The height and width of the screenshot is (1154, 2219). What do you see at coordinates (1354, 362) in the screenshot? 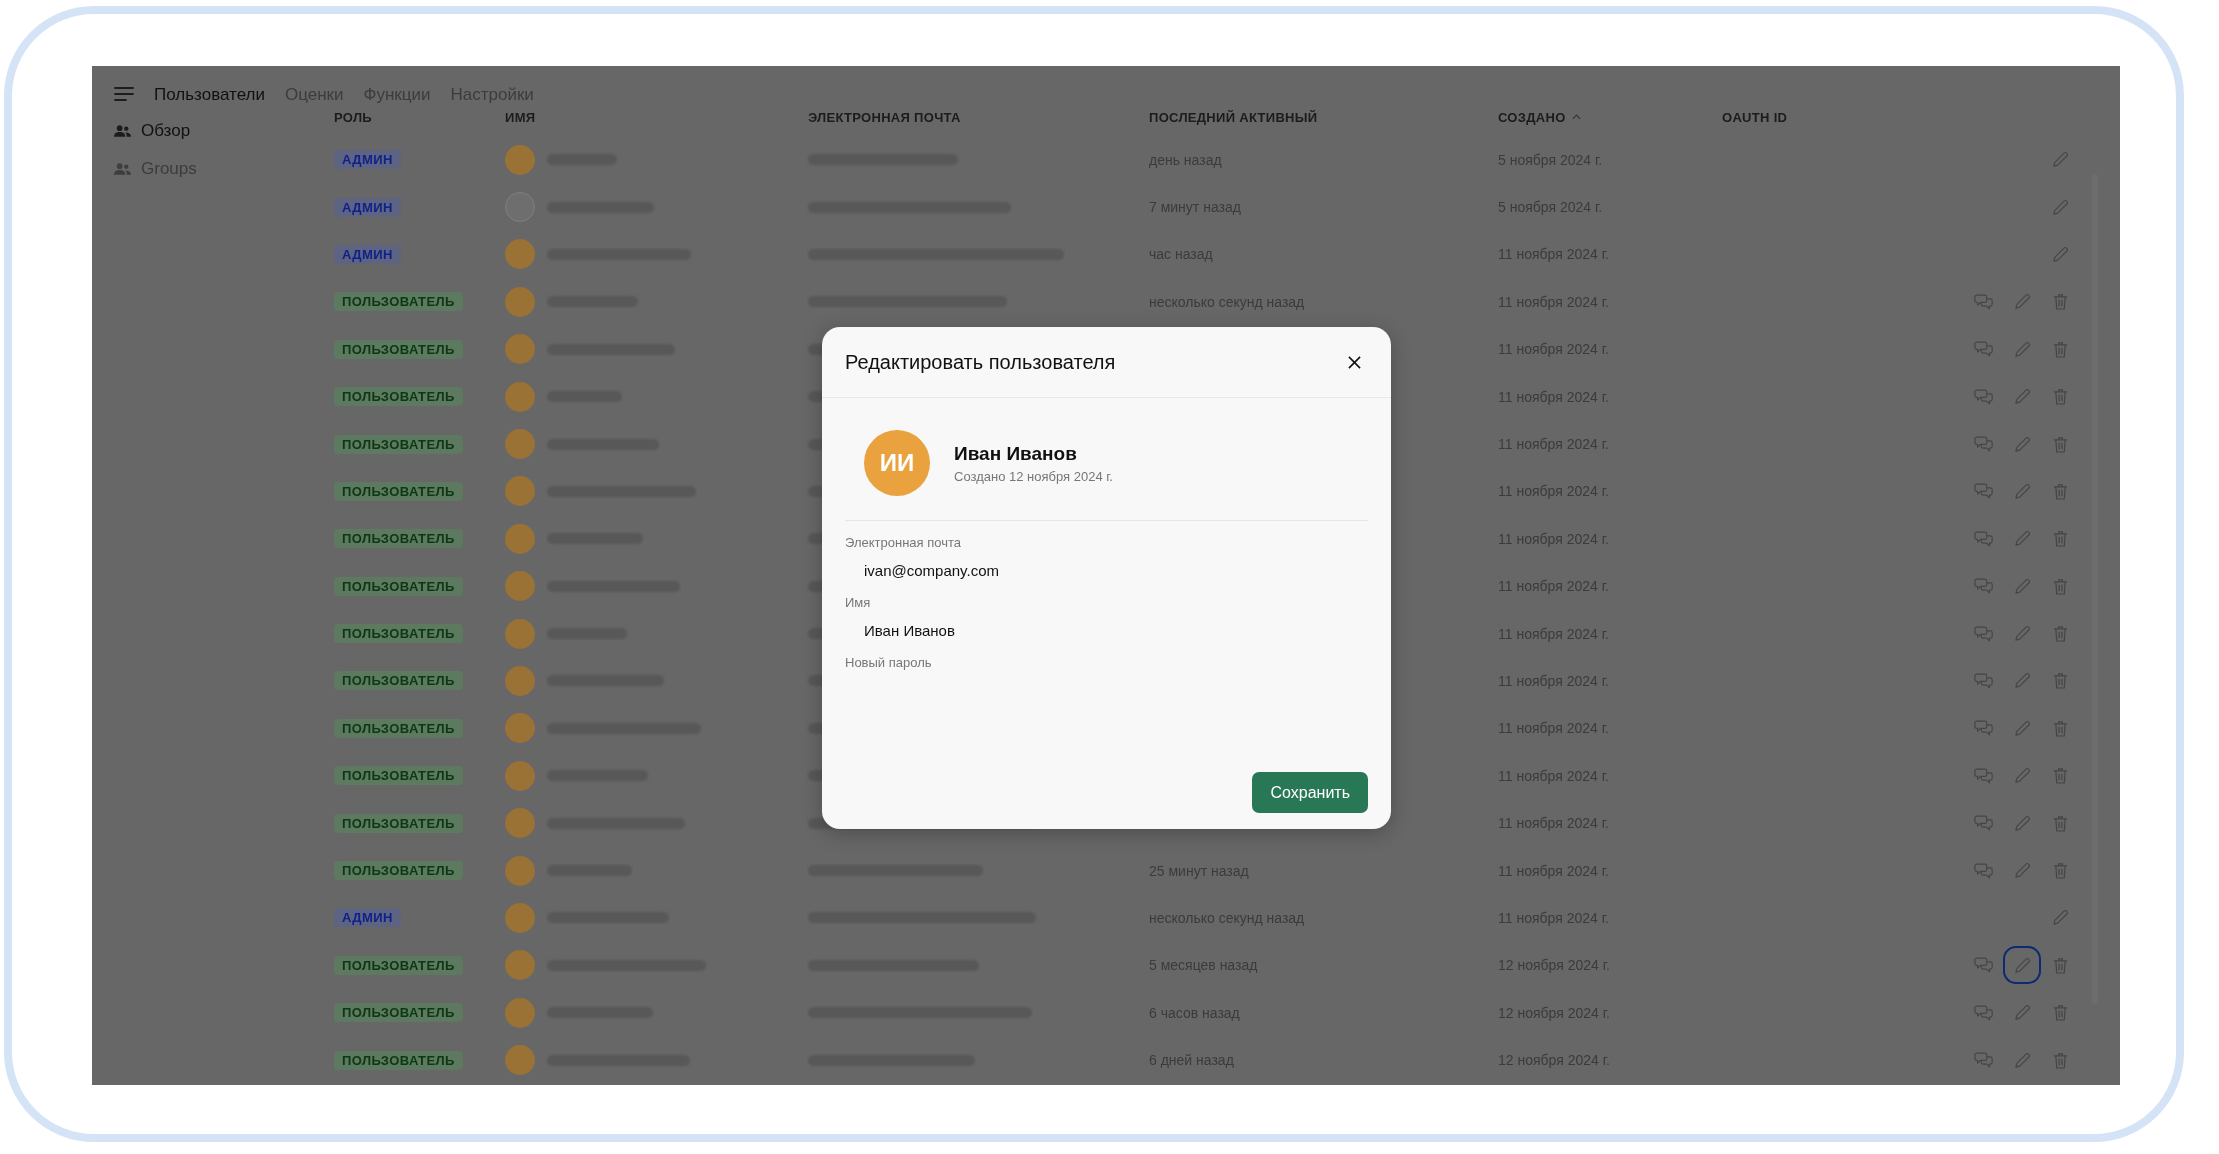
I see `close-icon` at bounding box center [1354, 362].